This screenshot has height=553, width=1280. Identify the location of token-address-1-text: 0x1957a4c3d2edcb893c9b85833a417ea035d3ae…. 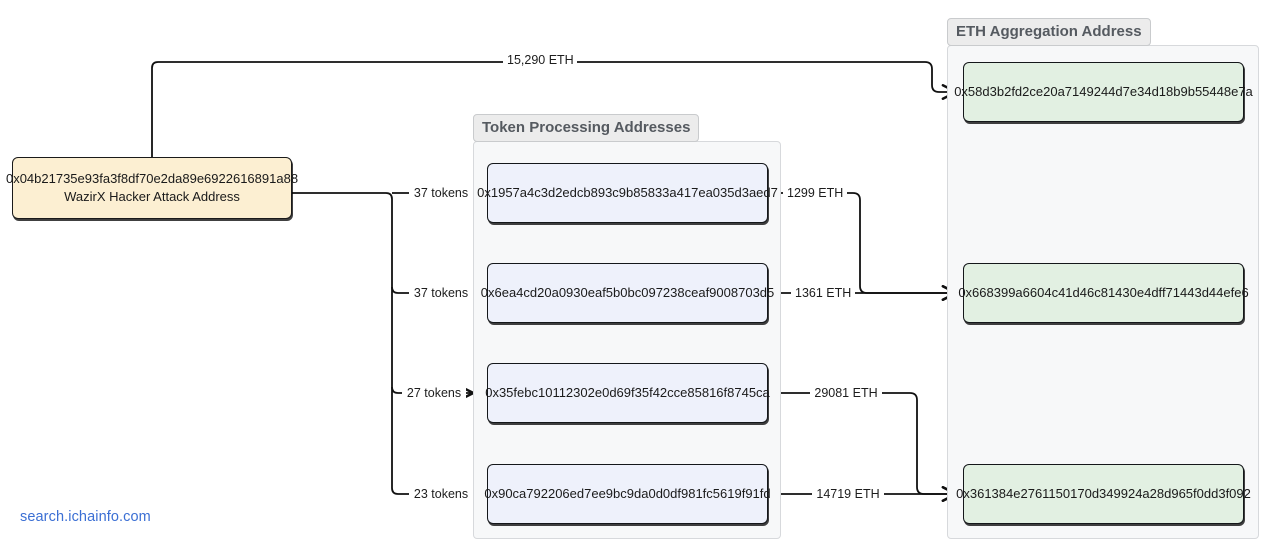
(627, 193).